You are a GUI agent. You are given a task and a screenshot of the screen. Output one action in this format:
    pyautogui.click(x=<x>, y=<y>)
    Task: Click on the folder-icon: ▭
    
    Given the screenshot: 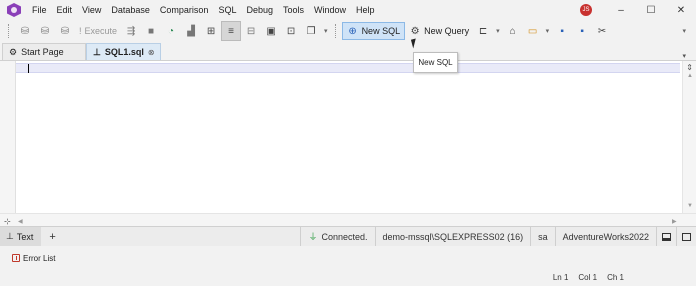 What is the action you would take?
    pyautogui.click(x=533, y=31)
    